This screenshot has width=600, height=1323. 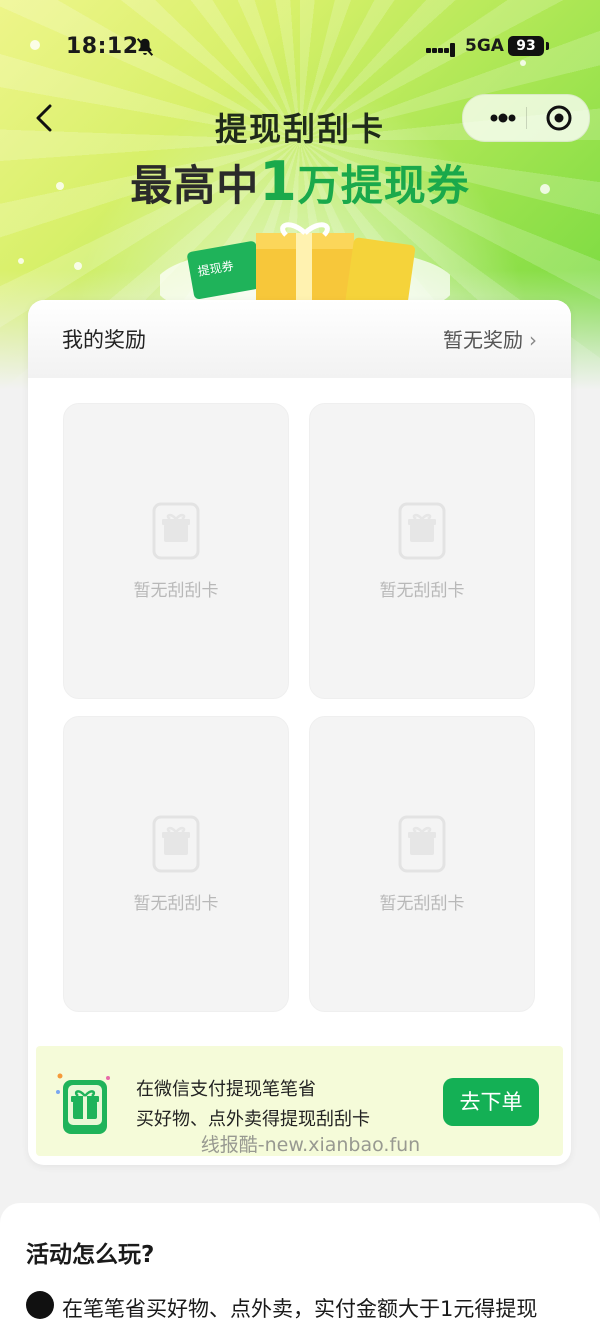 What do you see at coordinates (278, 181) in the screenshot?
I see `subtitle-number: 1` at bounding box center [278, 181].